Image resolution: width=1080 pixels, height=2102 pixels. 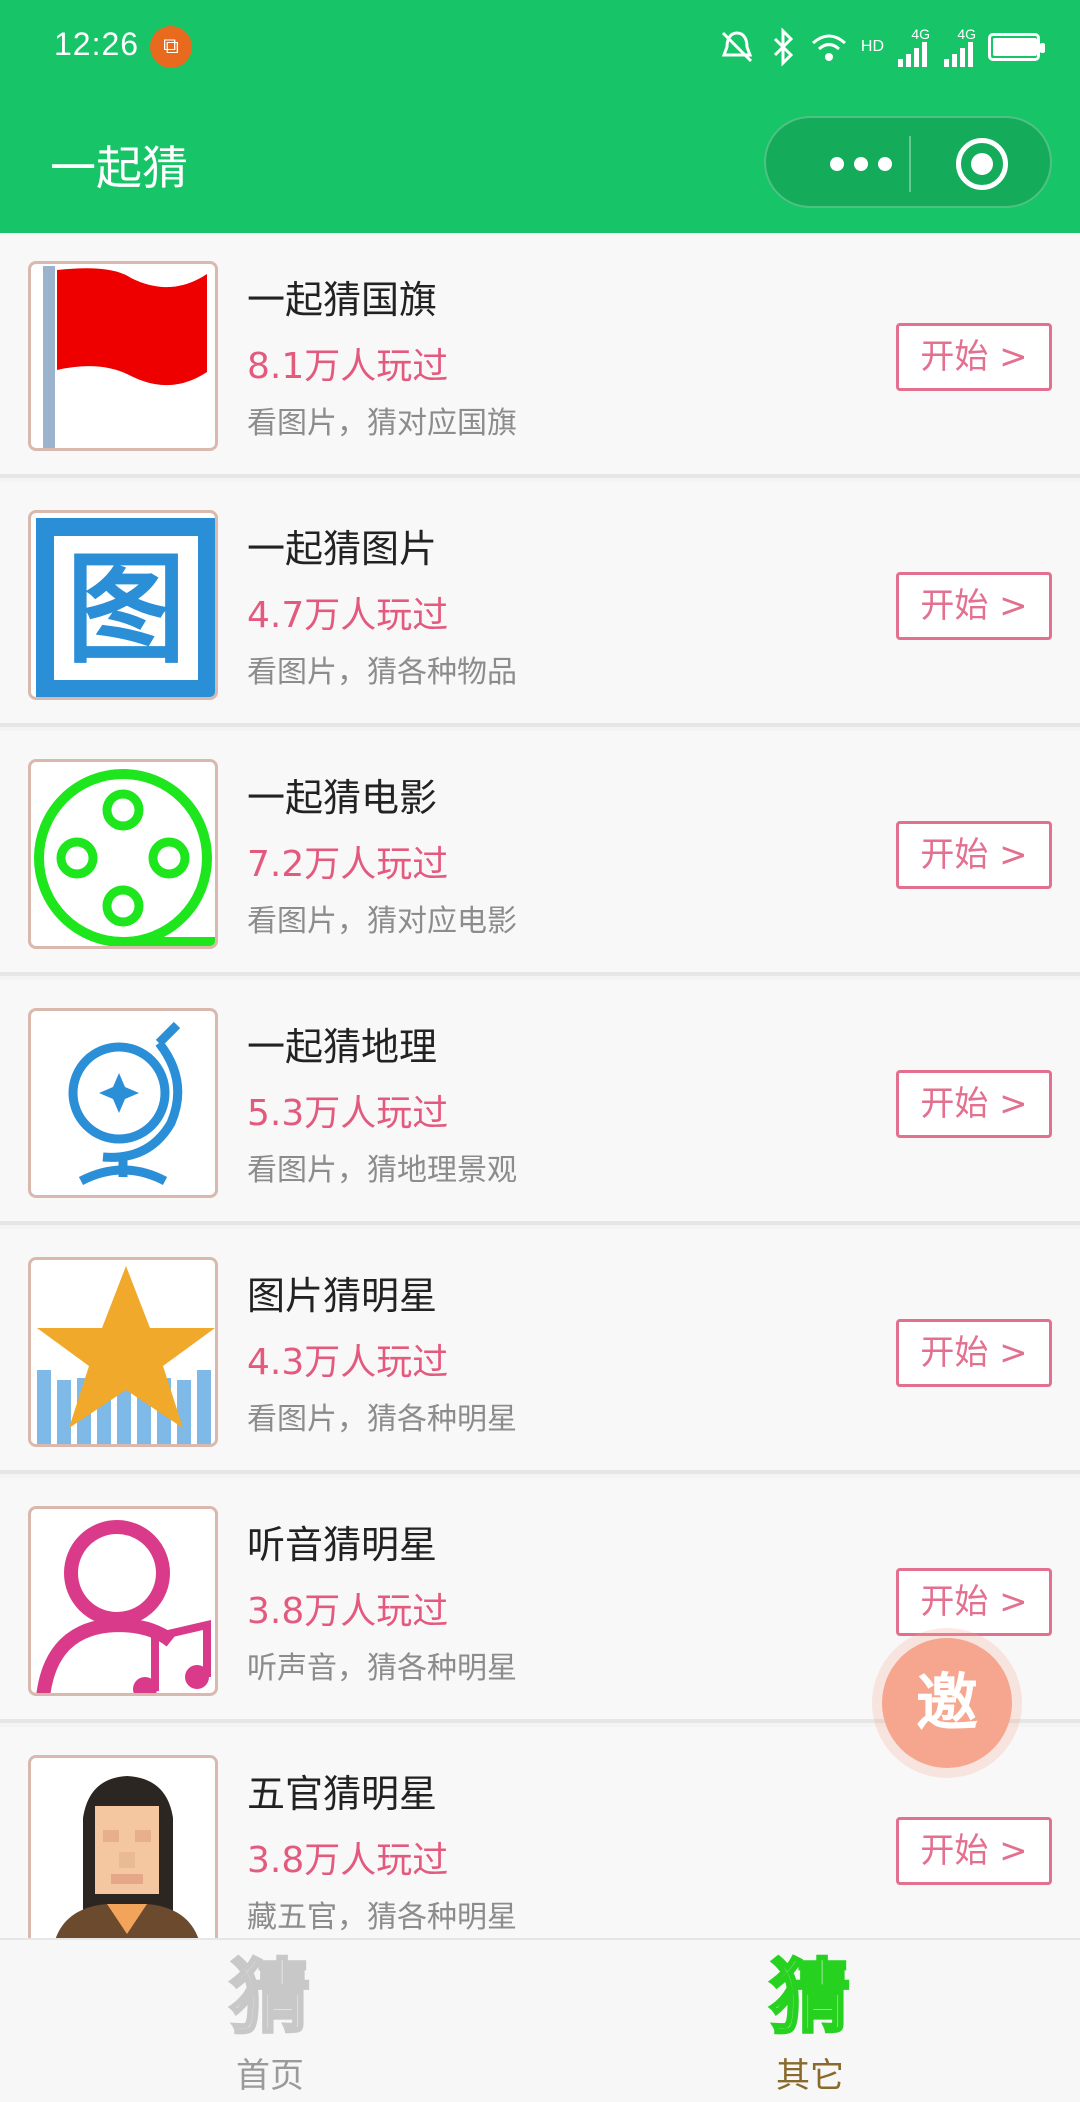 I want to click on title-bar: 一起猜, so click(x=540, y=162).